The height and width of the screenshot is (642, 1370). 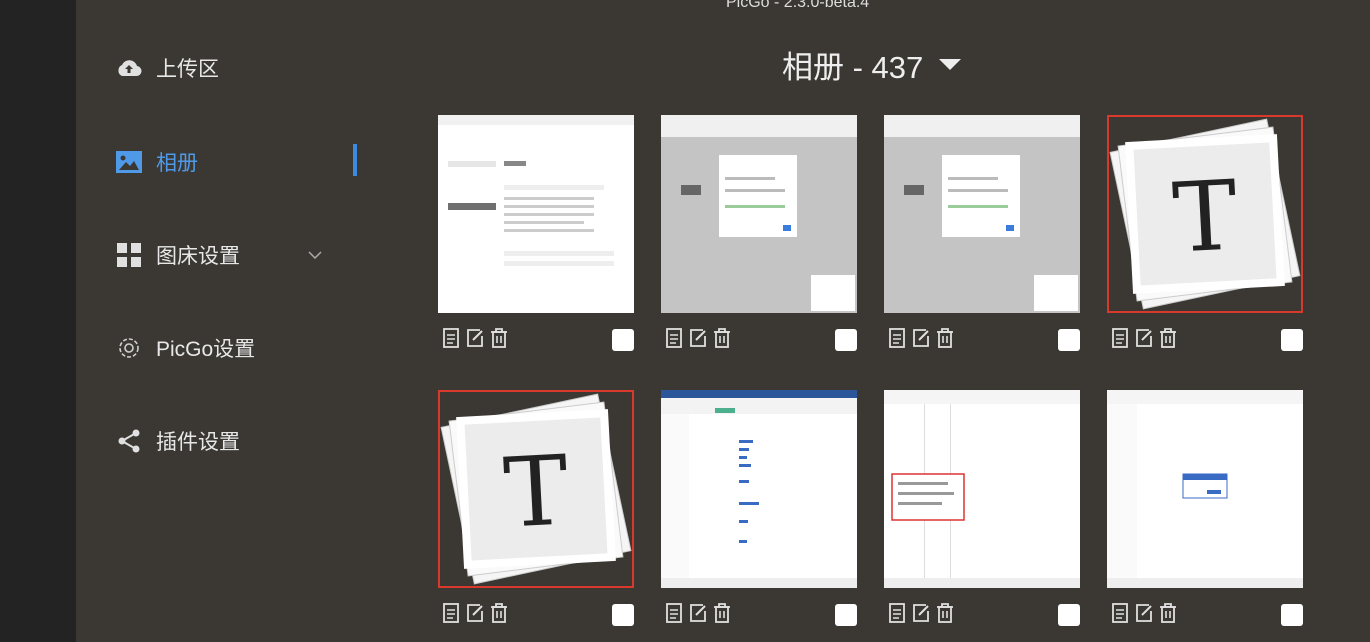 What do you see at coordinates (198, 256) in the screenshot?
I see `sidebar-item-label: 图床设置` at bounding box center [198, 256].